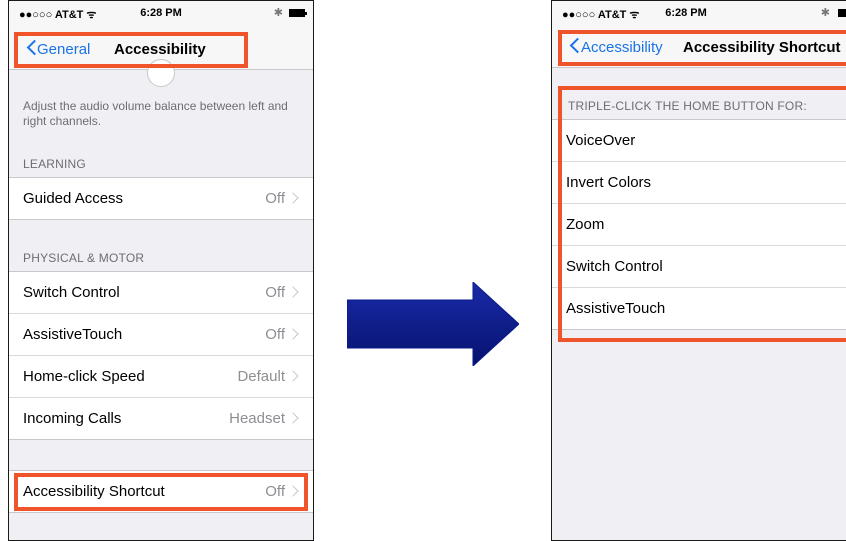 Image resolution: width=846 pixels, height=541 pixels. Describe the element at coordinates (72, 418) in the screenshot. I see `row-label: Incoming Calls` at that location.